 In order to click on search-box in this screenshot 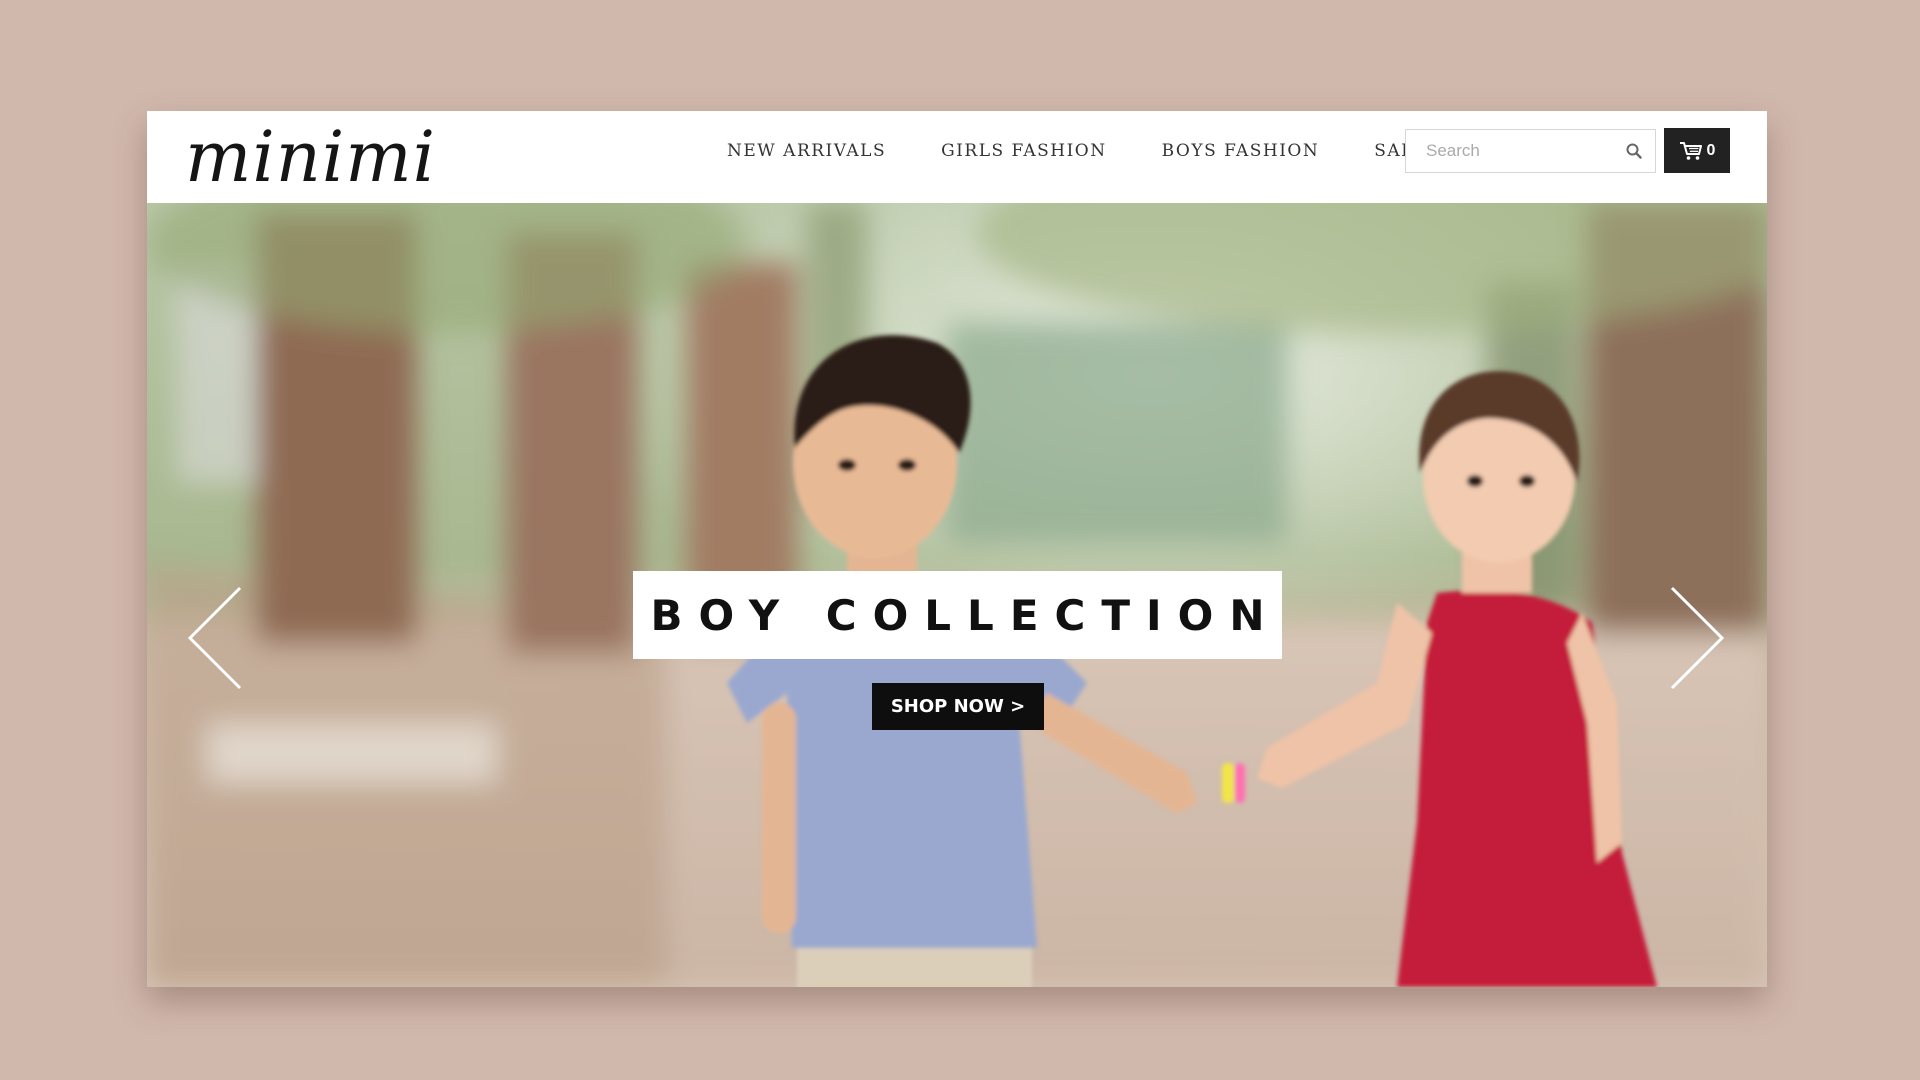, I will do `click(1530, 151)`.